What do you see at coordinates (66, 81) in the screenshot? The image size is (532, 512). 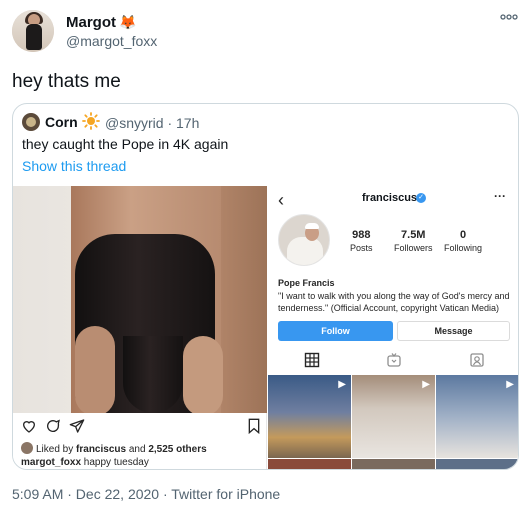 I see `tweet-text: hey thats me` at bounding box center [66, 81].